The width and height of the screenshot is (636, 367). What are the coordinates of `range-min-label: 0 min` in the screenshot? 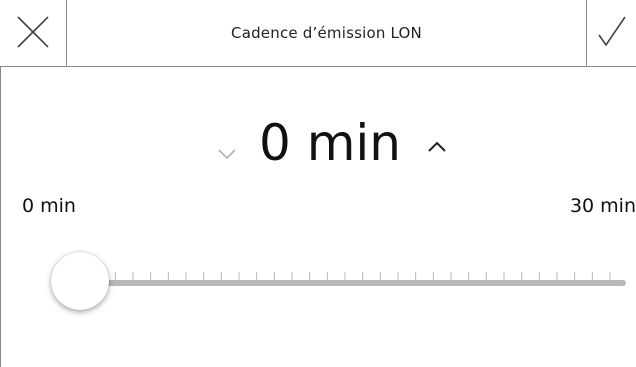 It's located at (49, 206).